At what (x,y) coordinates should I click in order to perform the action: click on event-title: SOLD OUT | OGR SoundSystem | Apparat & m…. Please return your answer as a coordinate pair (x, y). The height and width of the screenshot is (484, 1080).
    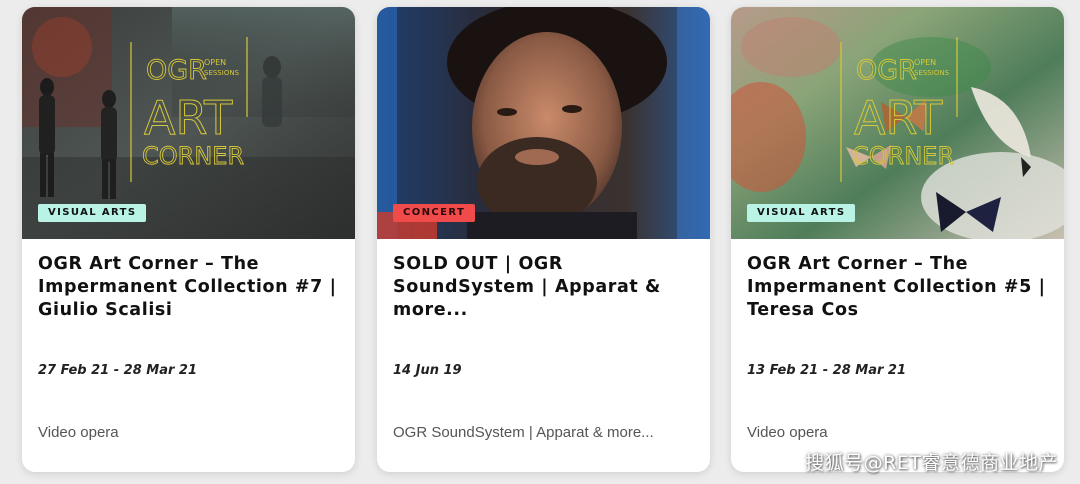
    Looking at the image, I should click on (545, 287).